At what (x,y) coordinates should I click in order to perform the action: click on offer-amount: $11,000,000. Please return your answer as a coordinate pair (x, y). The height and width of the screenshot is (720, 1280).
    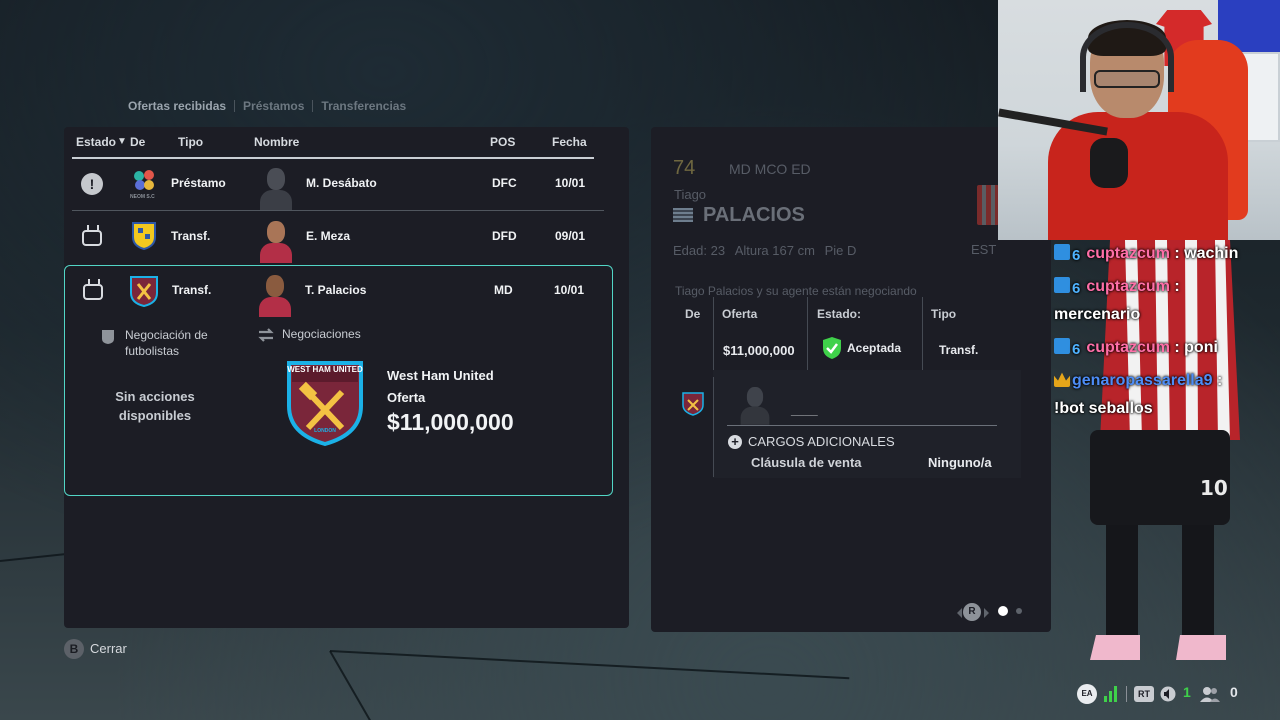
    Looking at the image, I should click on (450, 422).